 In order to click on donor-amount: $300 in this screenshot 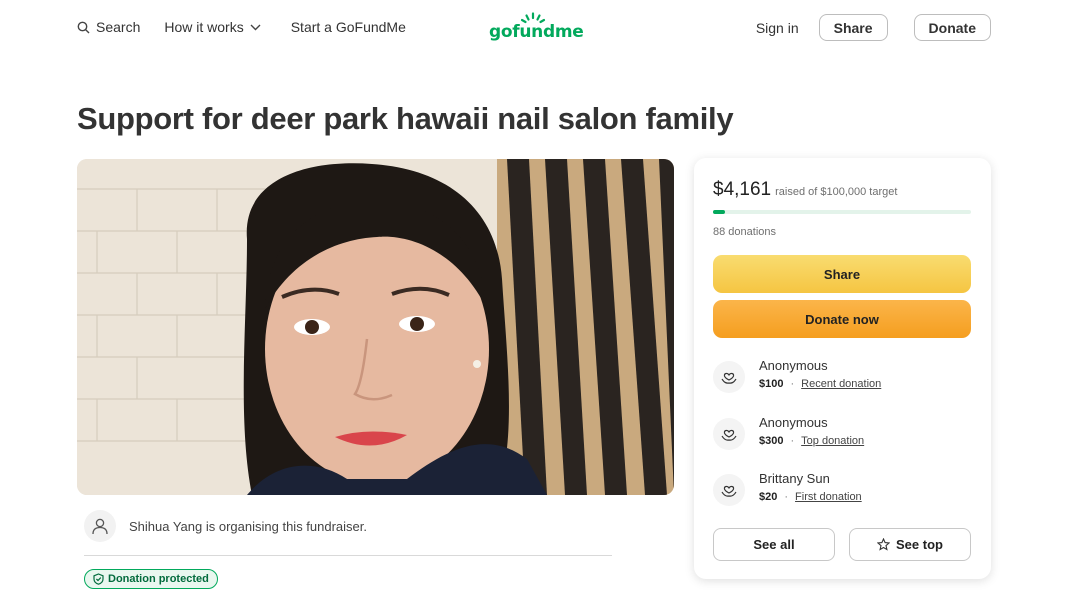, I will do `click(771, 441)`.